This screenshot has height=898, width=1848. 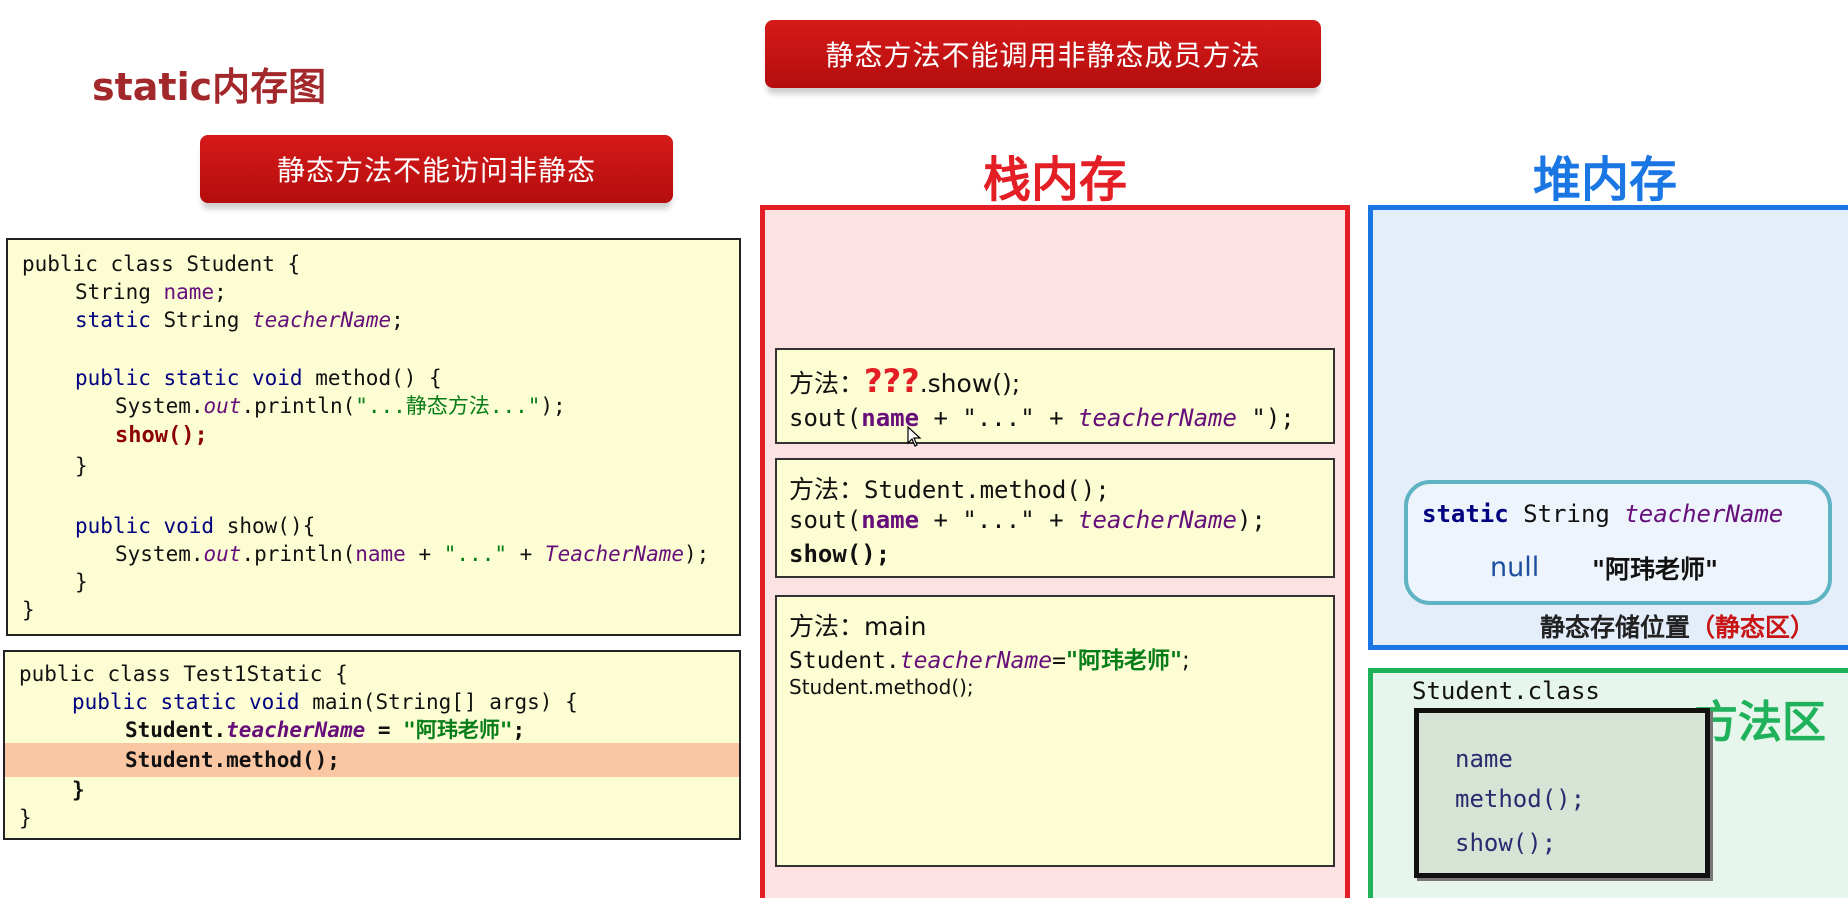 I want to click on frame-line: sout(name + "..." + teacherName ");, so click(x=1042, y=418).